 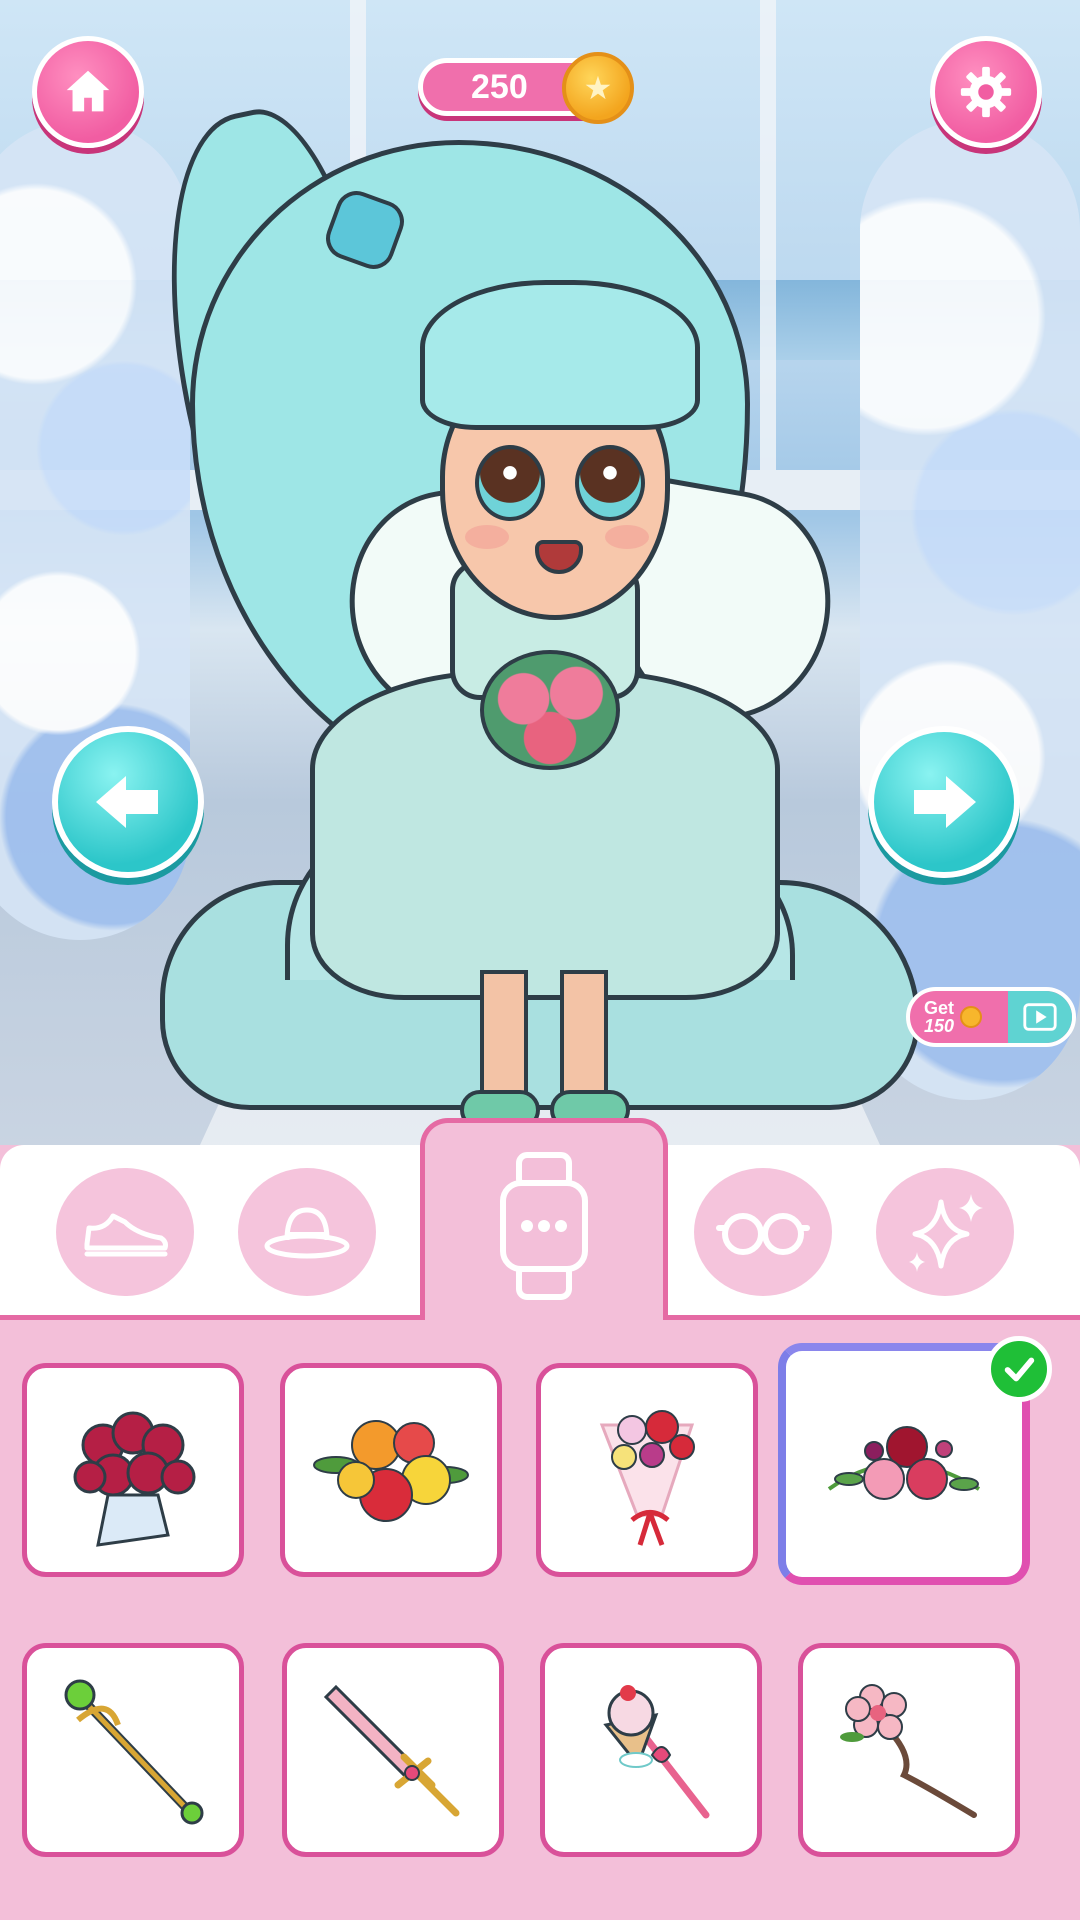 I want to click on checkmark-icon, so click(x=1019, y=1369).